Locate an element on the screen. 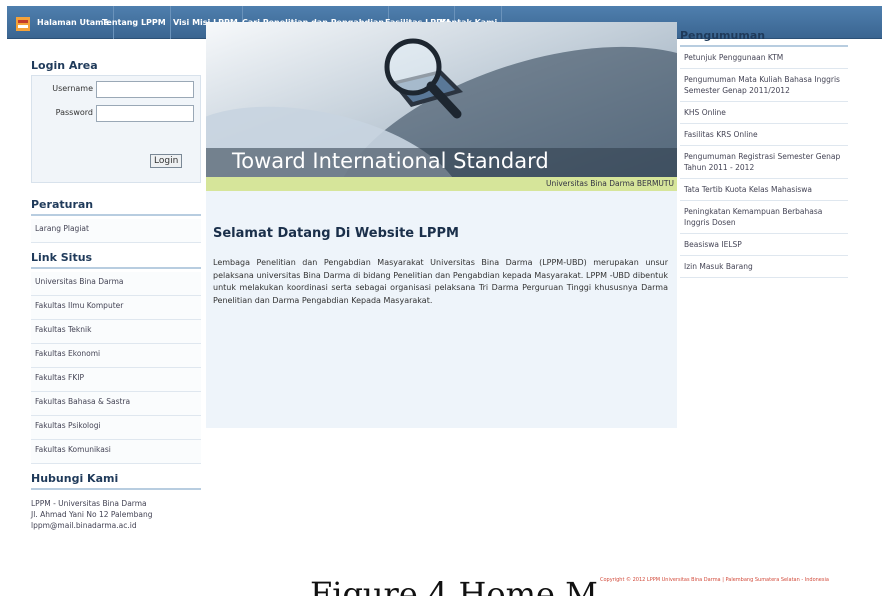  link-item: Fakultas FKIP is located at coordinates (116, 380).